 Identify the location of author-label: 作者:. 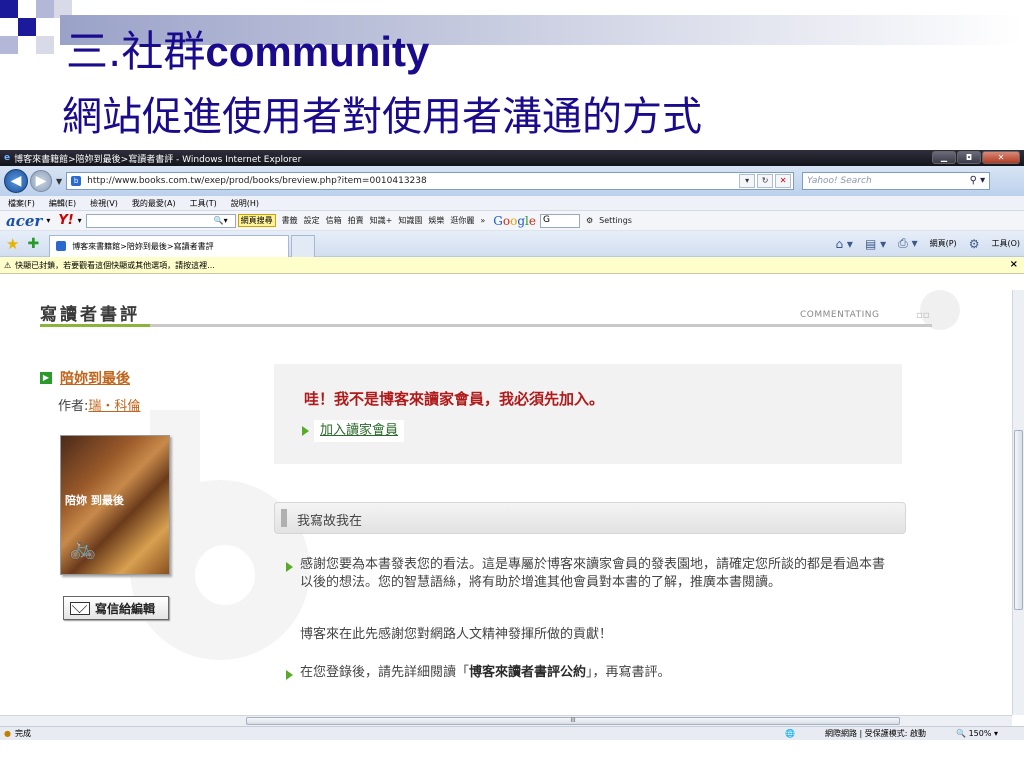
(73, 406).